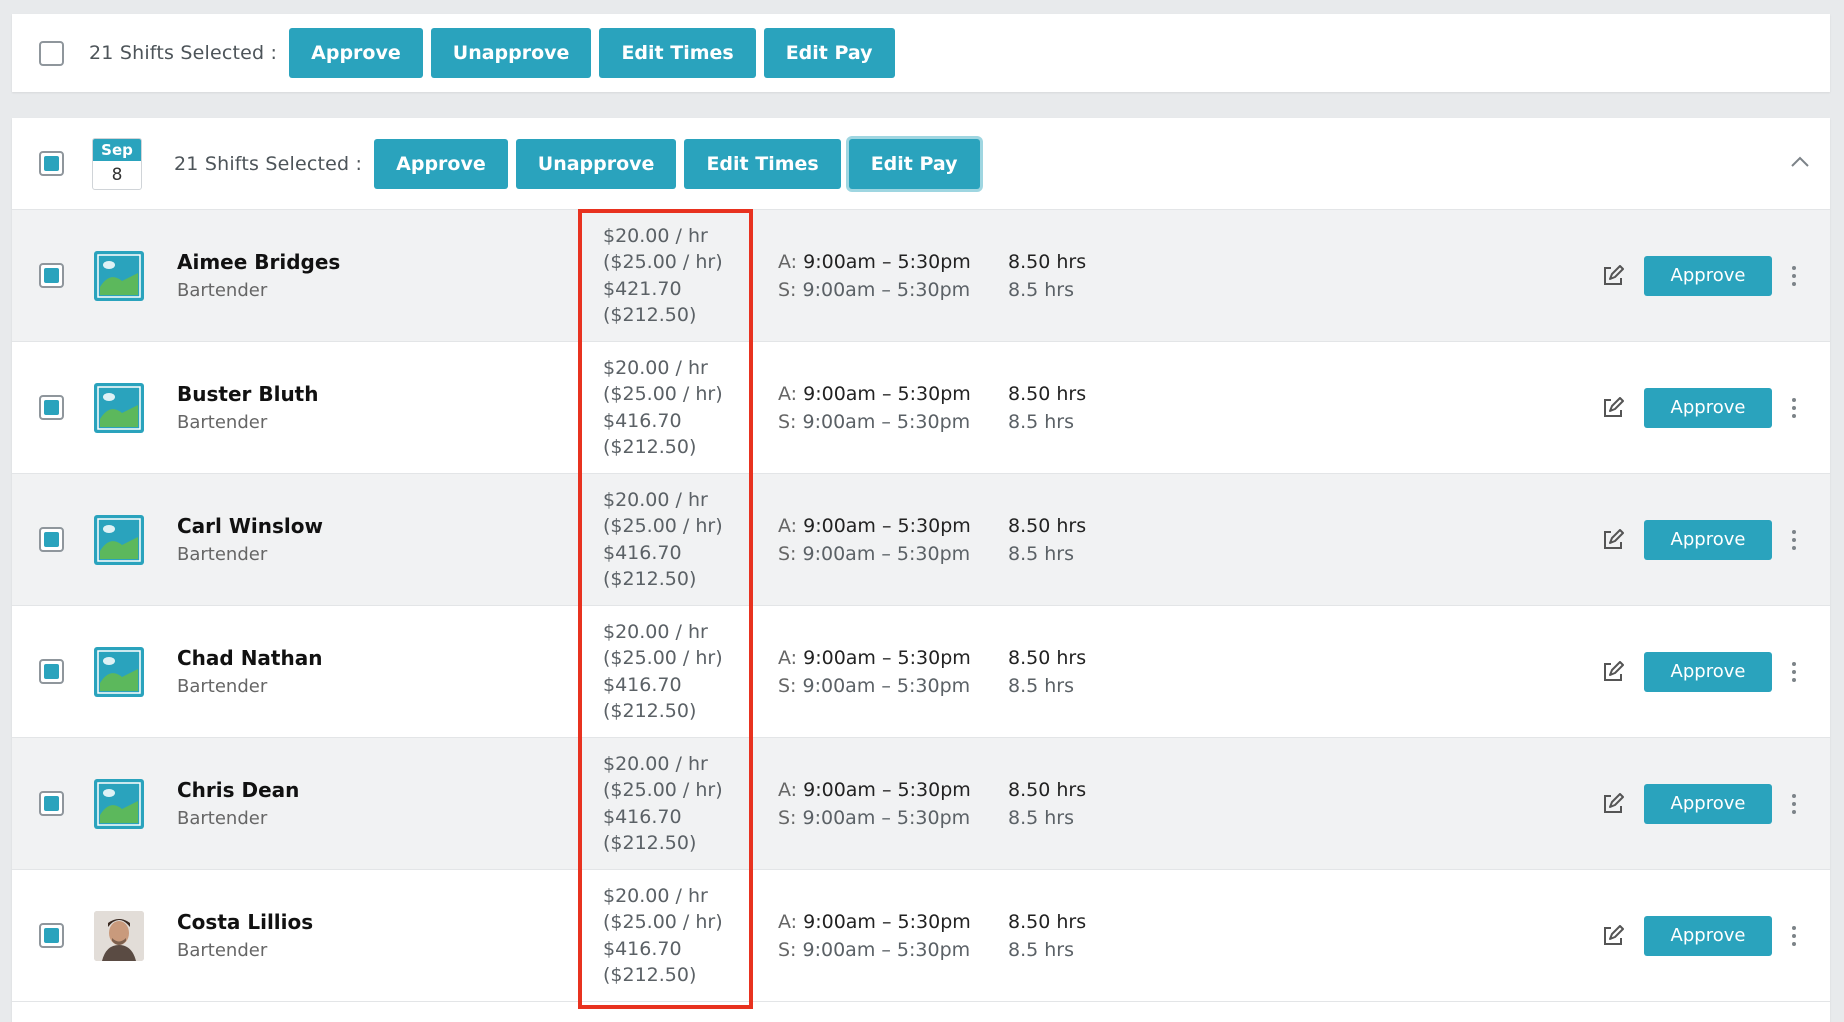 The width and height of the screenshot is (1844, 1022). Describe the element at coordinates (511, 53) in the screenshot. I see `bulk-unapprove-button: Unapprove` at that location.